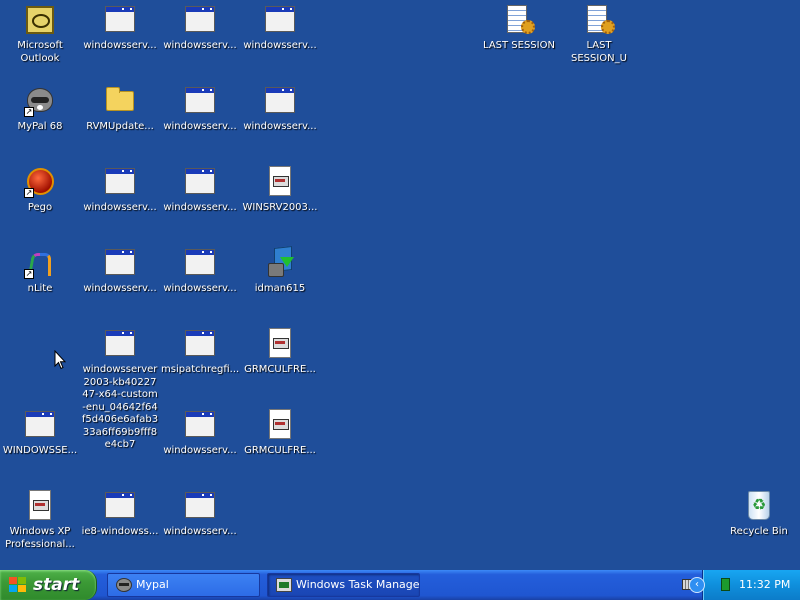 This screenshot has height=600, width=800. I want to click on folder-icon, so click(120, 101).